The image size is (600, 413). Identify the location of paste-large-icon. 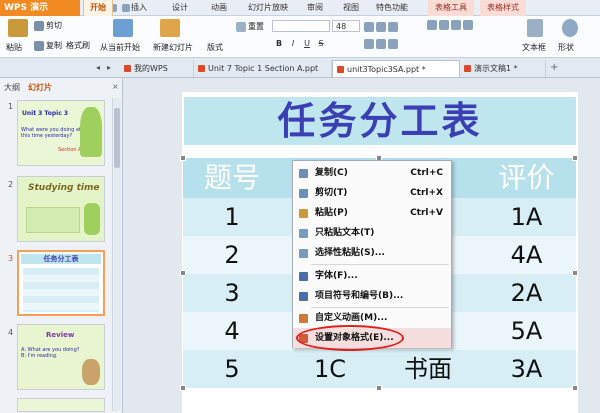
(18, 28).